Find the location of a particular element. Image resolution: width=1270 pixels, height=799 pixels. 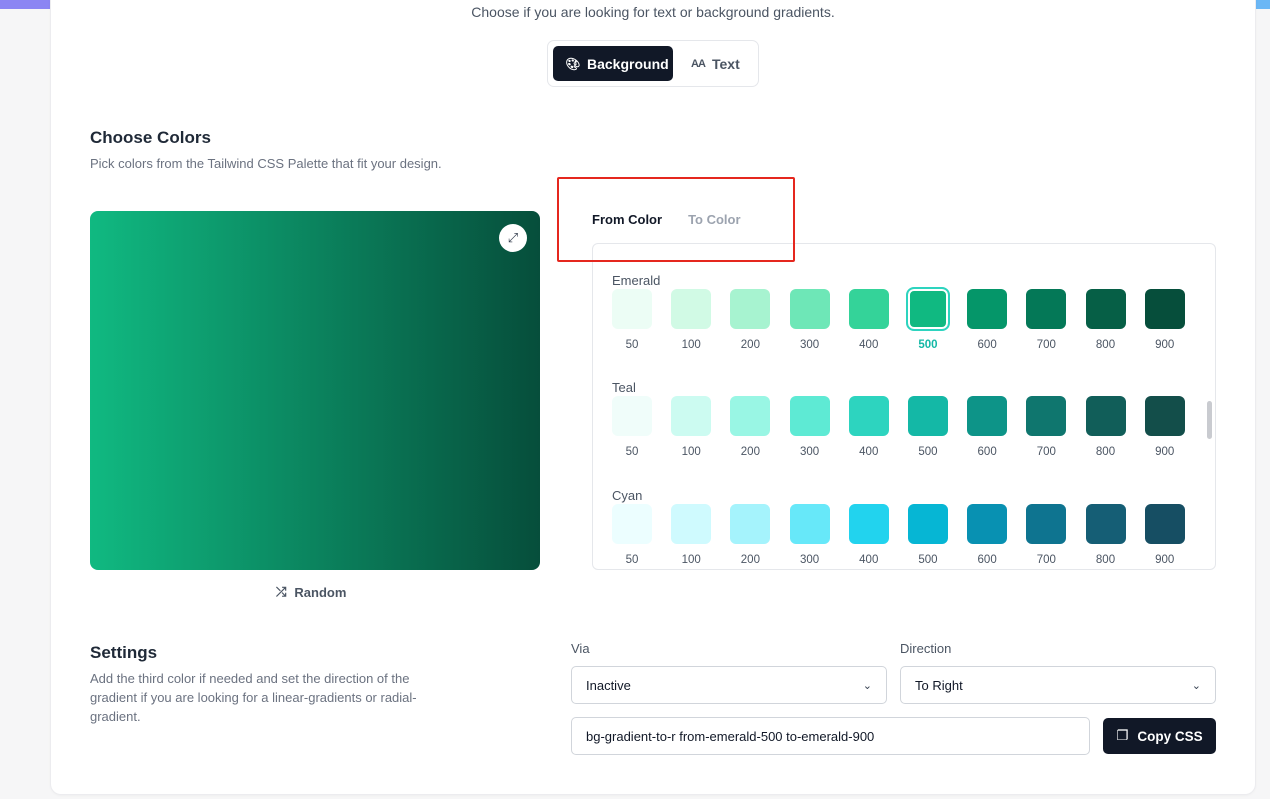

expand-icon: ⤢ is located at coordinates (513, 238).